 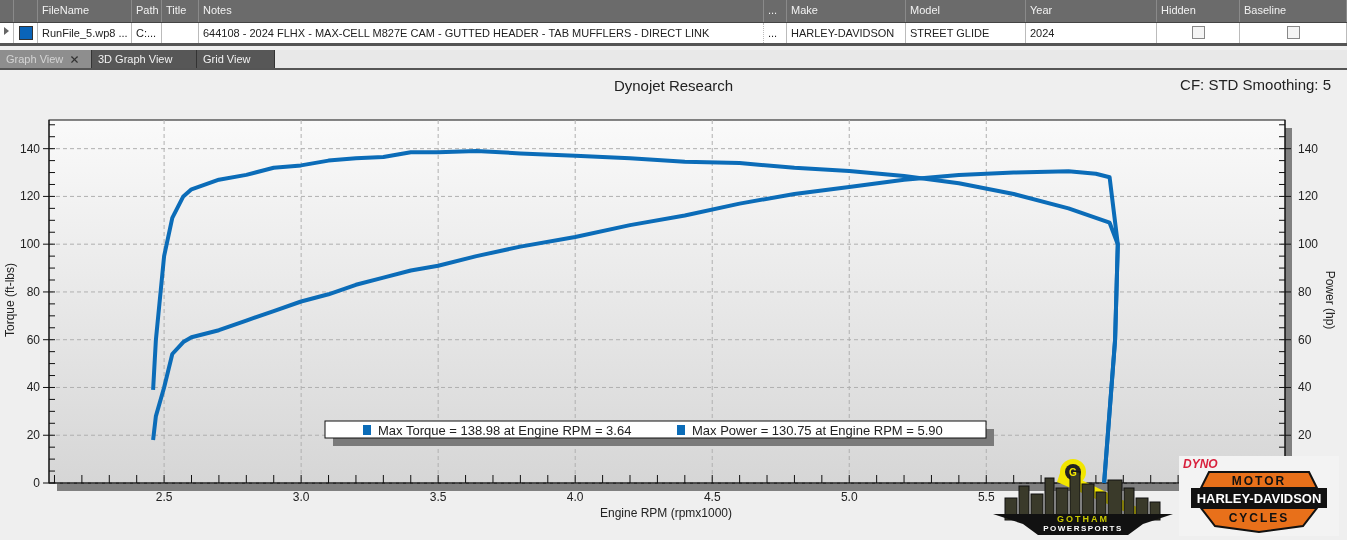 What do you see at coordinates (575, 497) in the screenshot?
I see `tick-label: 4.0` at bounding box center [575, 497].